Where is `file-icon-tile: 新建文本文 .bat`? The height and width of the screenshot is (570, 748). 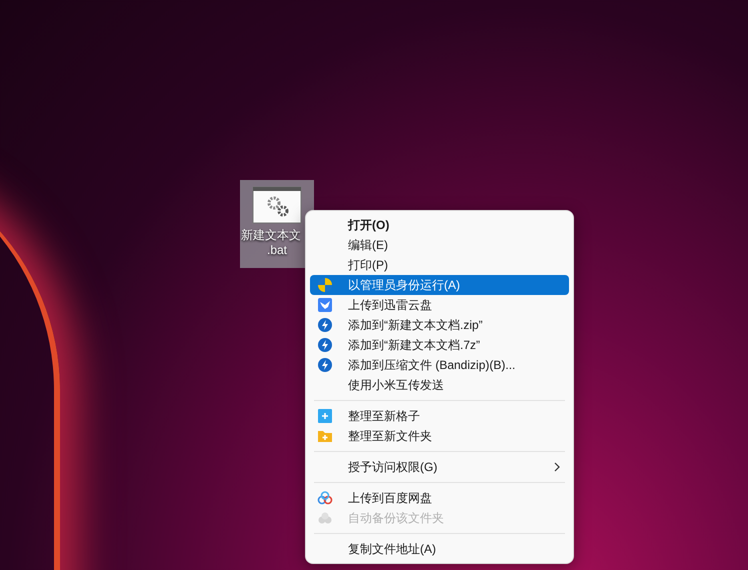 file-icon-tile: 新建文本文 .bat is located at coordinates (277, 224).